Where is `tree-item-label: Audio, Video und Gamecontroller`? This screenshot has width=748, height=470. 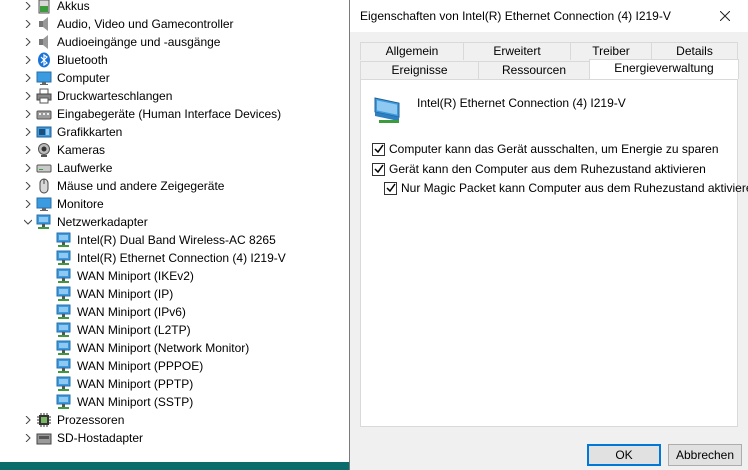
tree-item-label: Audio, Video und Gamecontroller is located at coordinates (145, 24).